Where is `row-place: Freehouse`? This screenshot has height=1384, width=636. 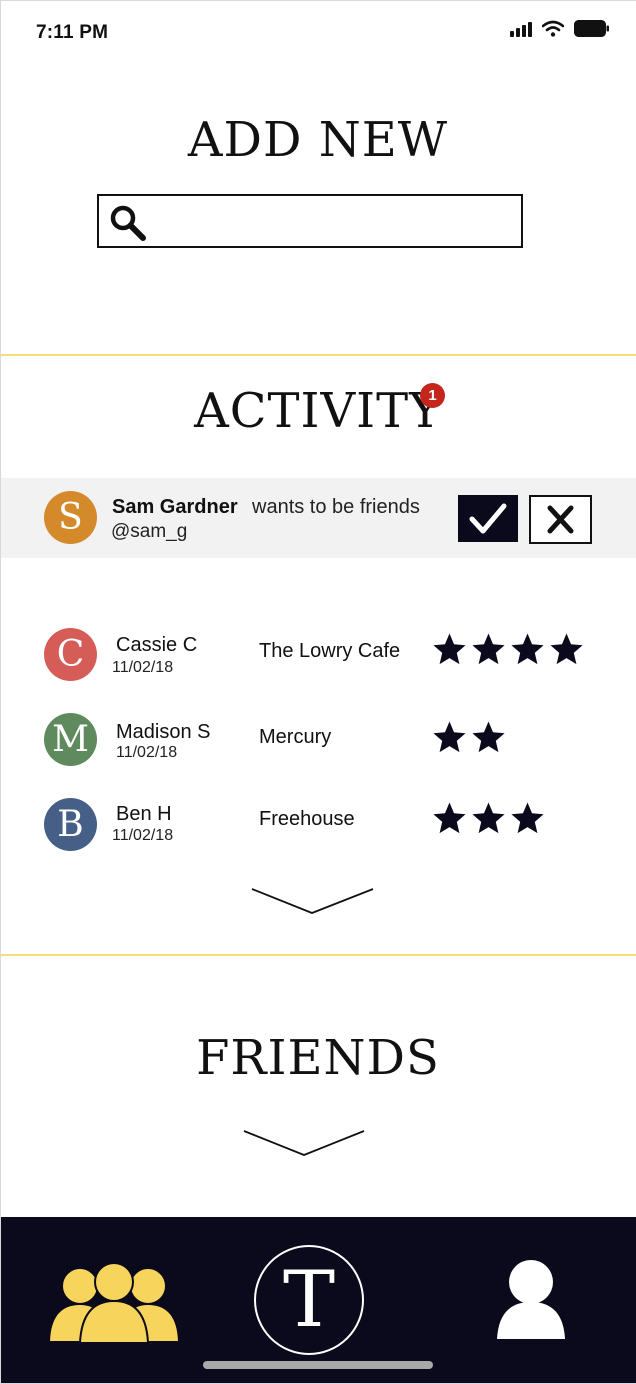
row-place: Freehouse is located at coordinates (307, 819).